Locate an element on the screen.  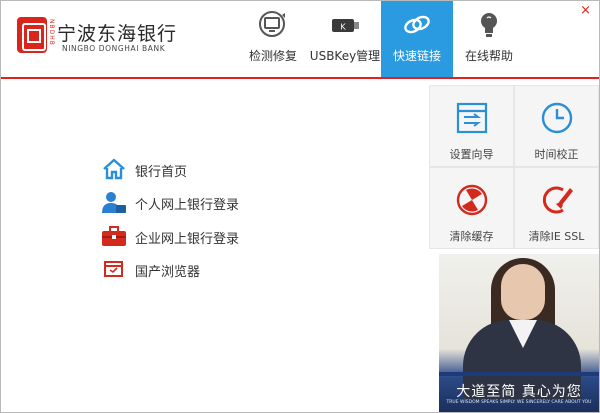
tile-label: 时间校正 is located at coordinates (556, 154).